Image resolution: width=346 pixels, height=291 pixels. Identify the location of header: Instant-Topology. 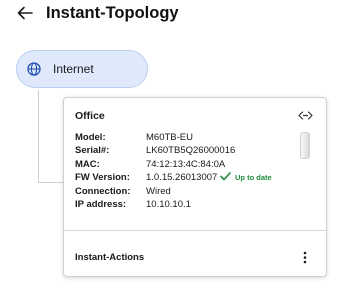
(173, 15).